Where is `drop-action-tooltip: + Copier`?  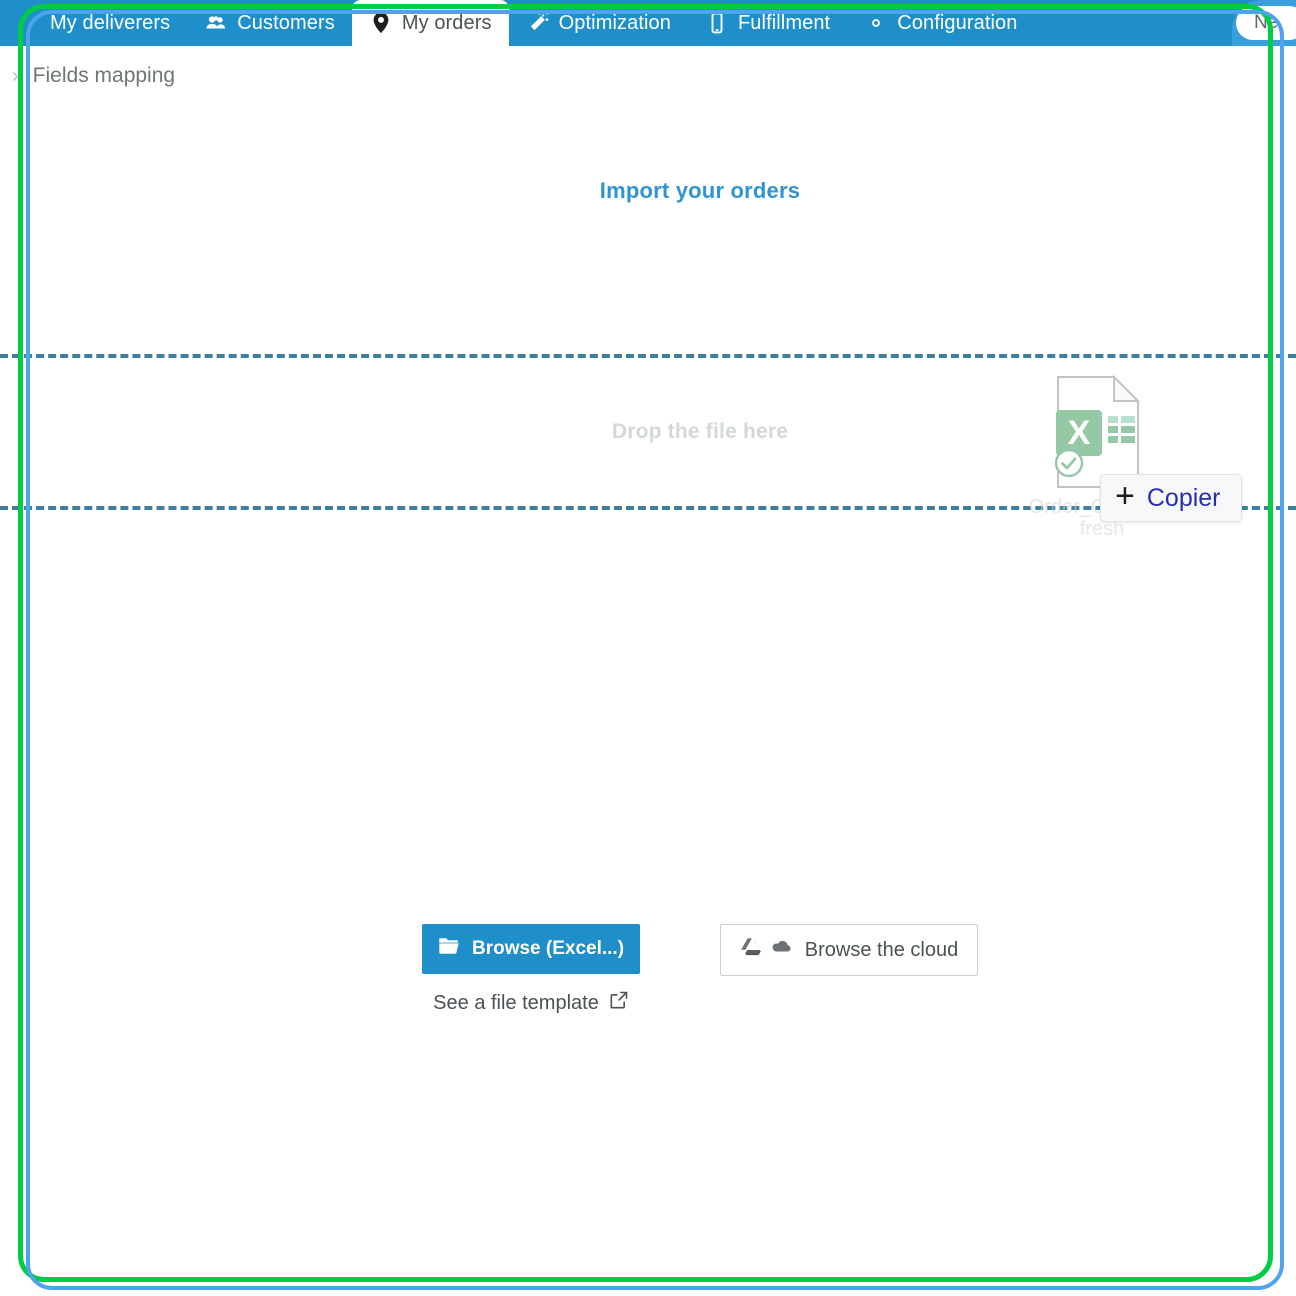 drop-action-tooltip: + Copier is located at coordinates (1171, 498).